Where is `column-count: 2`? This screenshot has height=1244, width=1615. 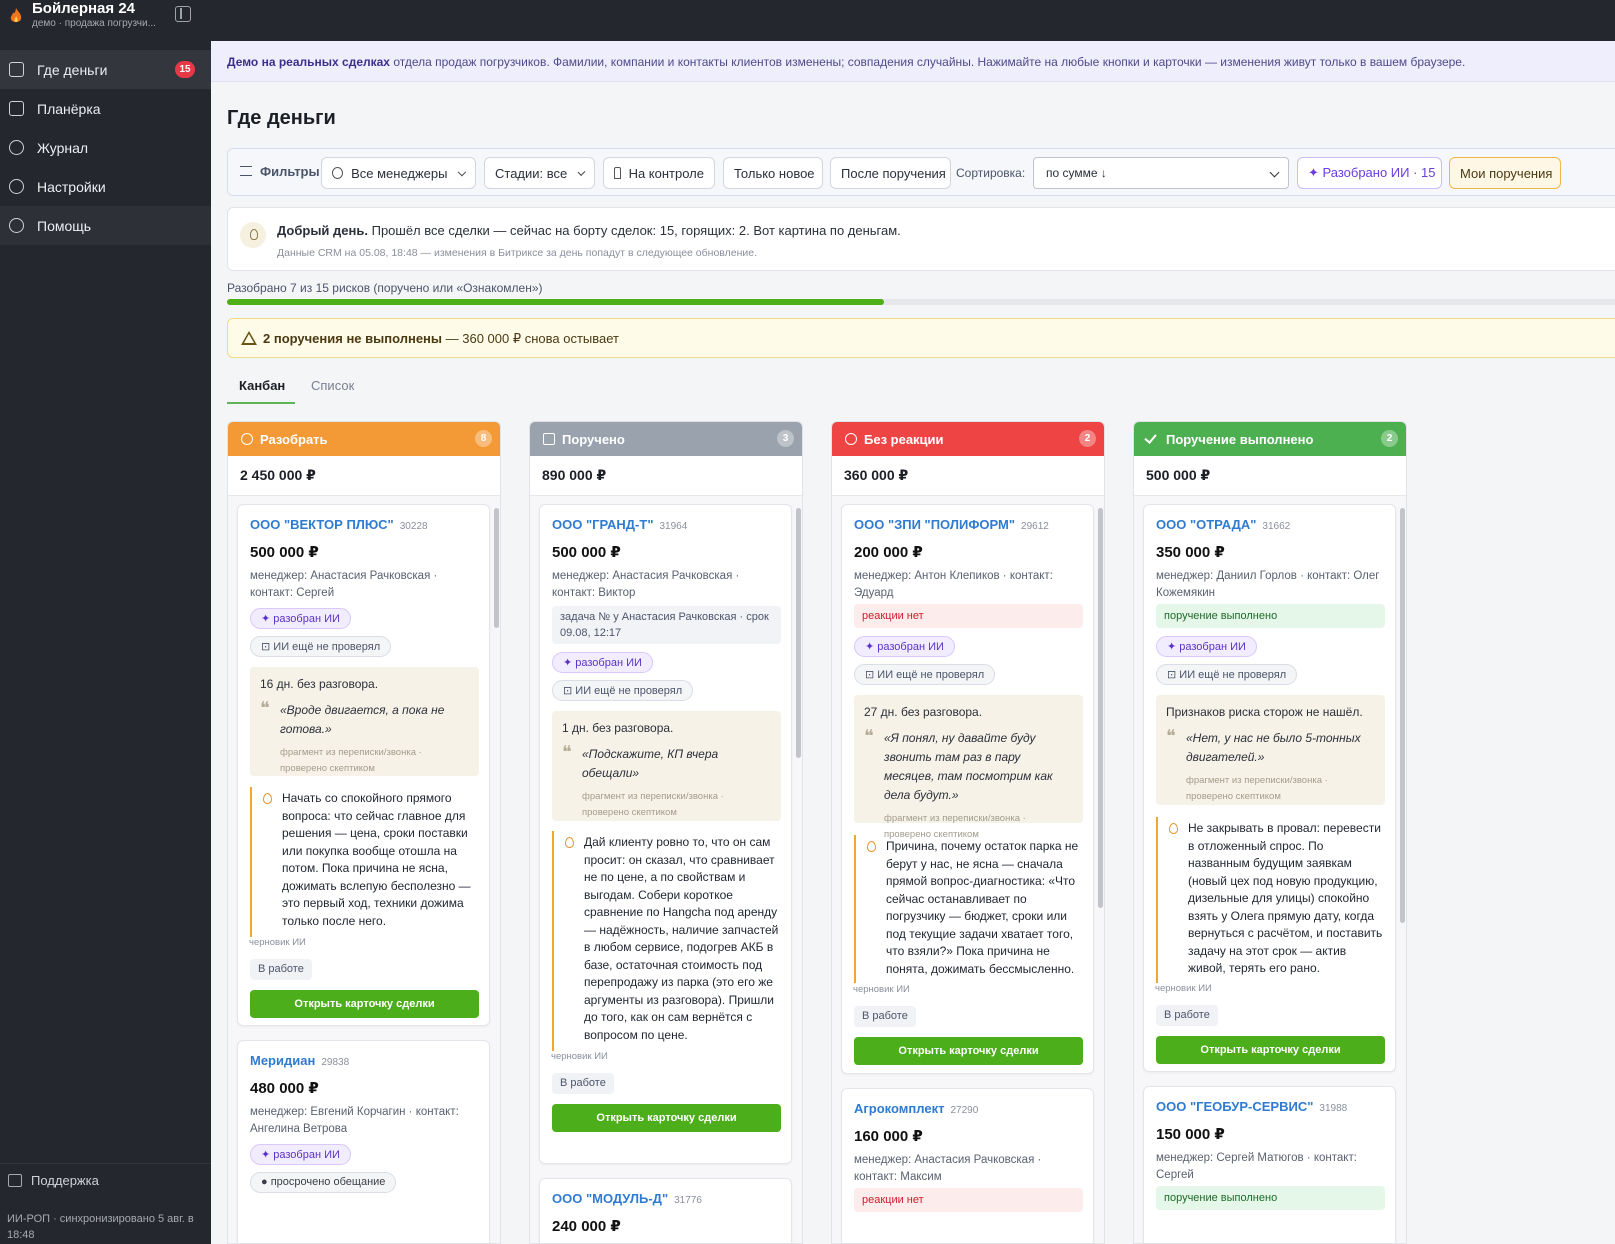
column-count: 2 is located at coordinates (1389, 438).